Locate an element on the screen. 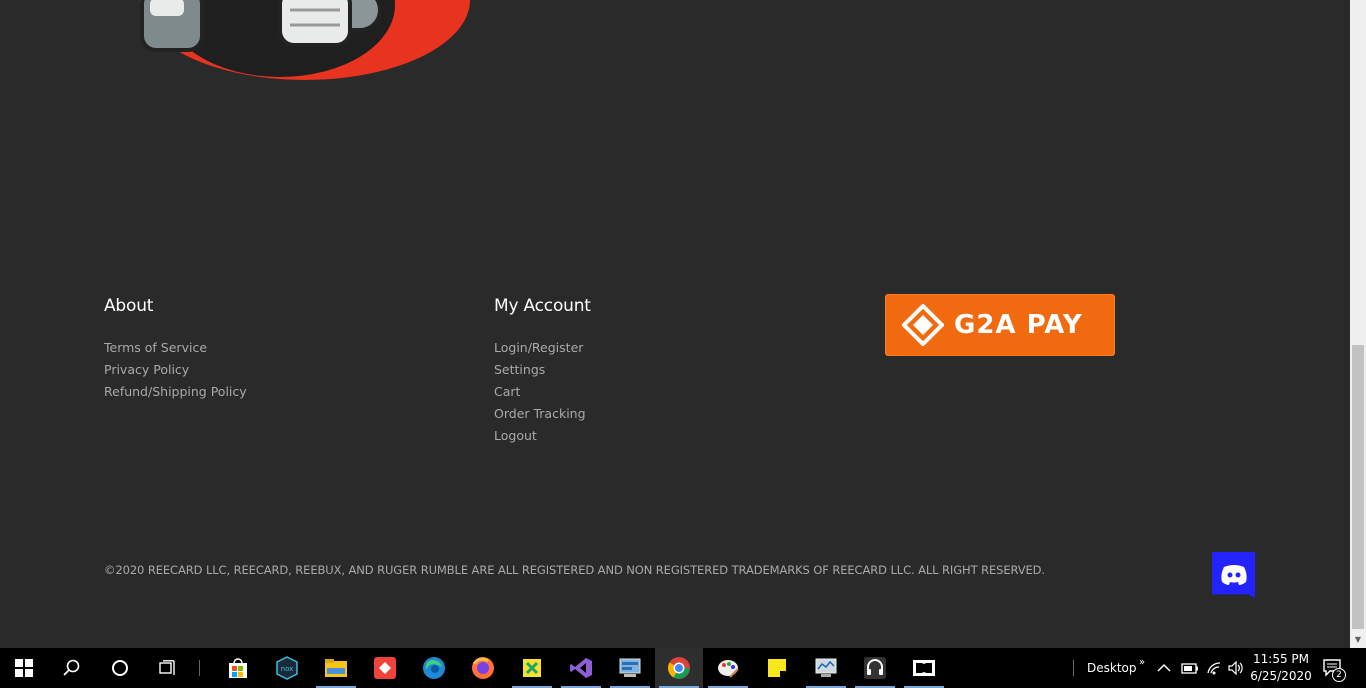  settings-link: Settings is located at coordinates (542, 370).